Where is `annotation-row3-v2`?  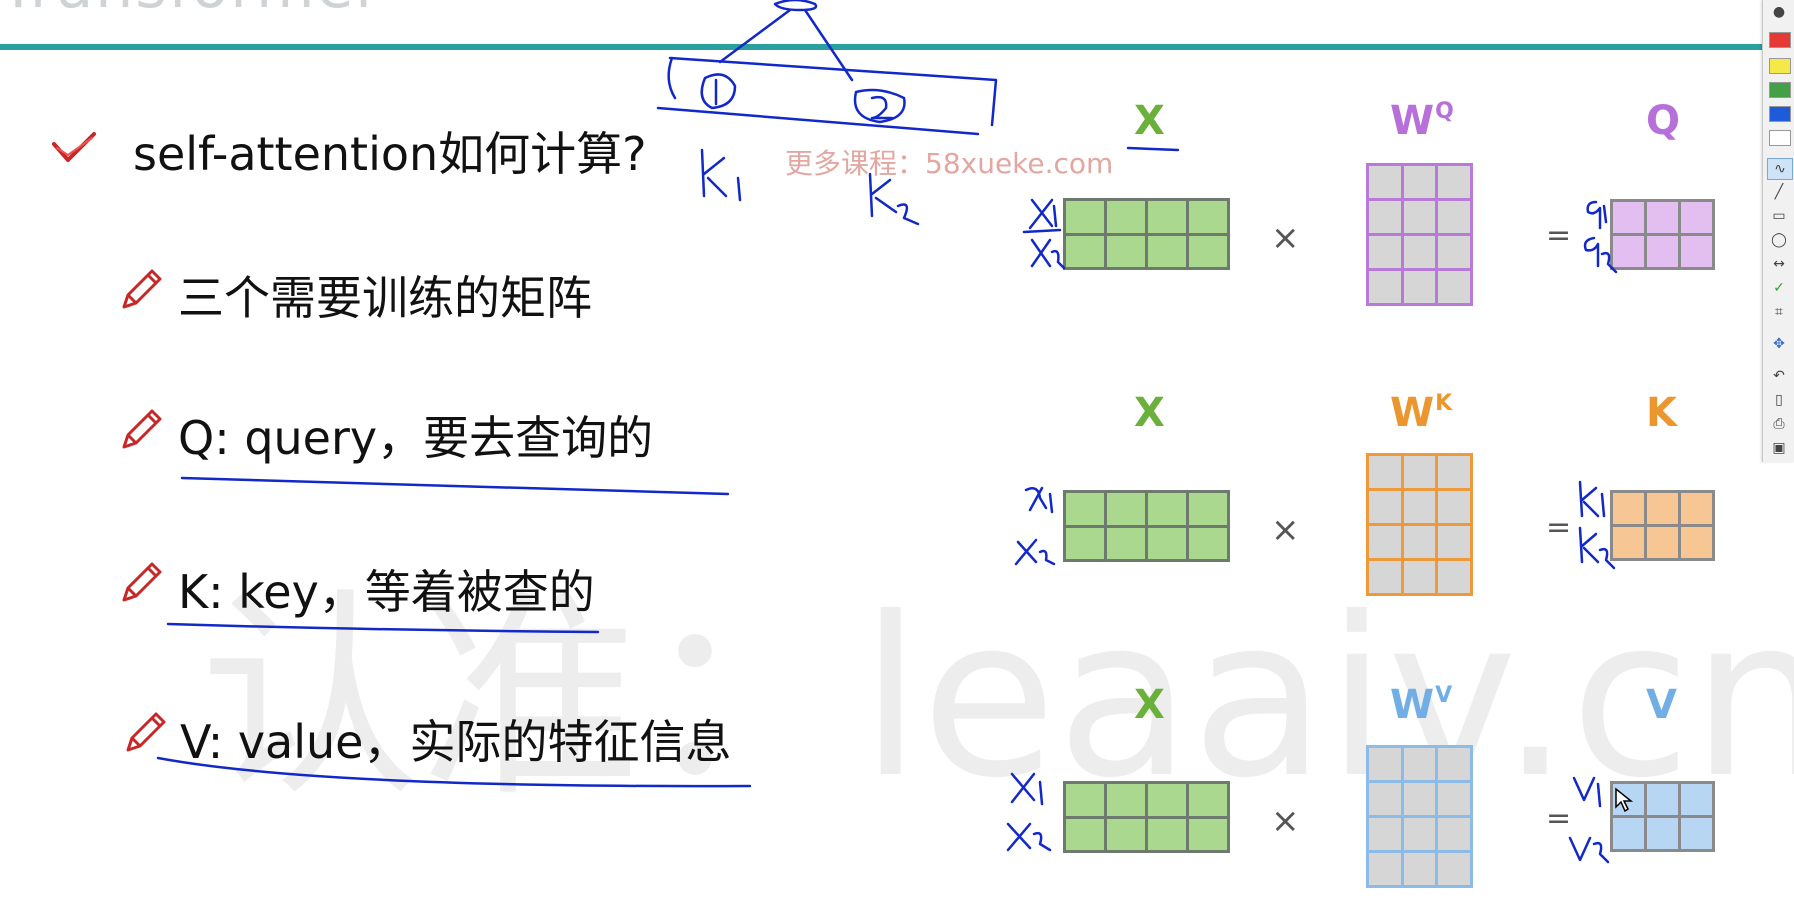
annotation-row3-v2 is located at coordinates (1589, 850).